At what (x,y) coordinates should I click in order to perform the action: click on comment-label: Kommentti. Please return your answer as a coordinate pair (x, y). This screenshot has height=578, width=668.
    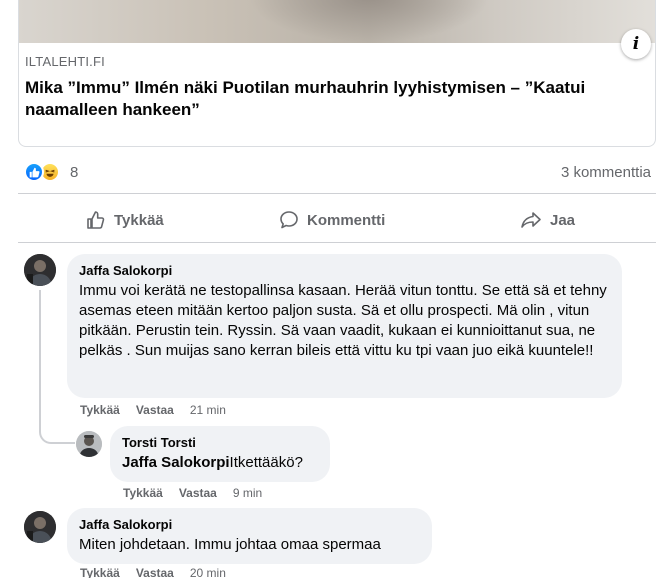
    Looking at the image, I should click on (346, 220).